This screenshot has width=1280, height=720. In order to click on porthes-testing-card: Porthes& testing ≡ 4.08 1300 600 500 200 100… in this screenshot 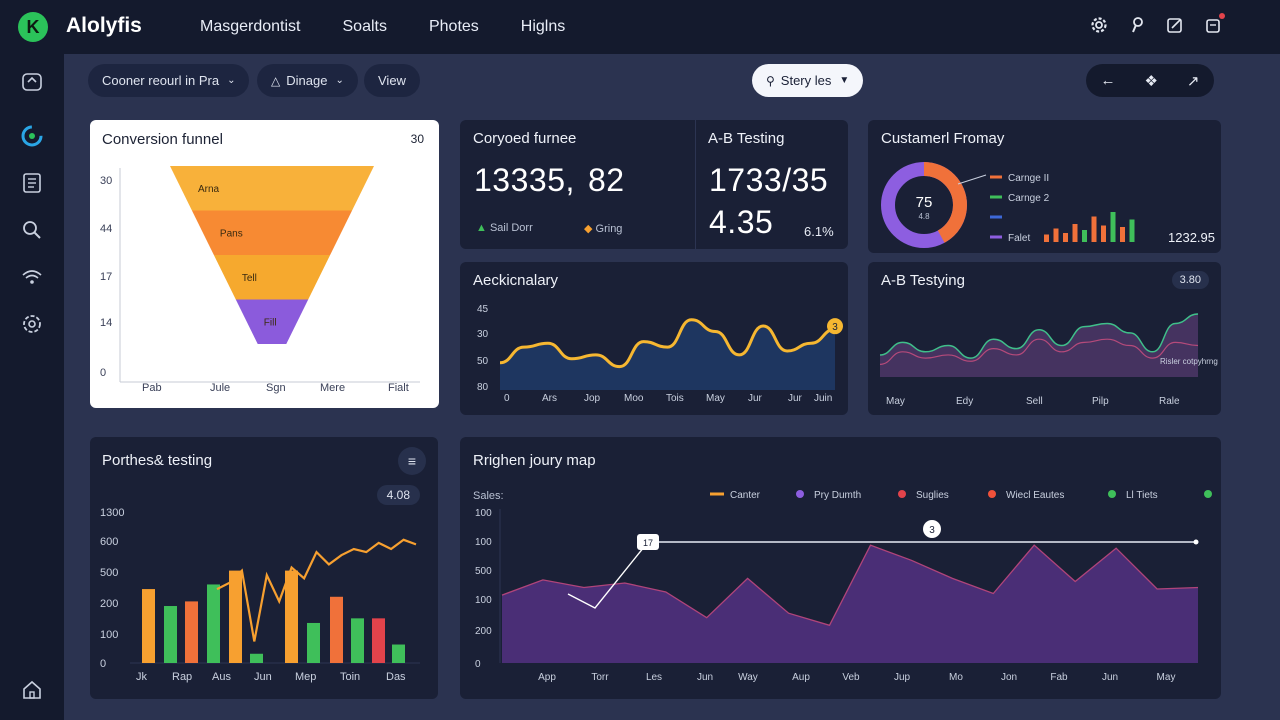, I will do `click(264, 568)`.